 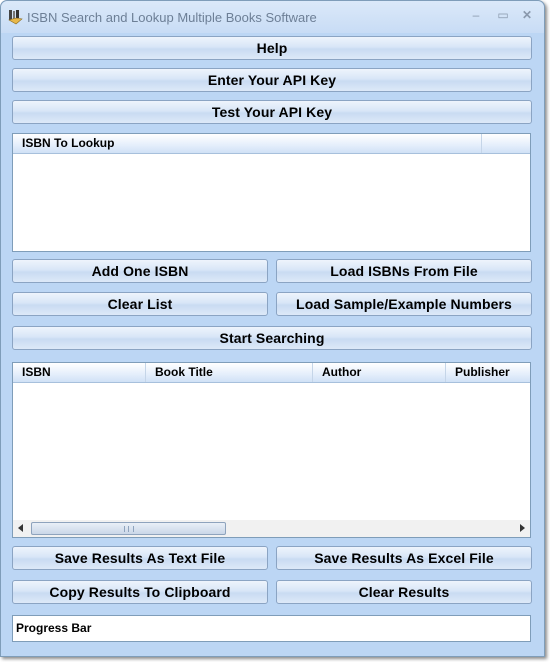 What do you see at coordinates (506, 143) in the screenshot?
I see `column-spacer` at bounding box center [506, 143].